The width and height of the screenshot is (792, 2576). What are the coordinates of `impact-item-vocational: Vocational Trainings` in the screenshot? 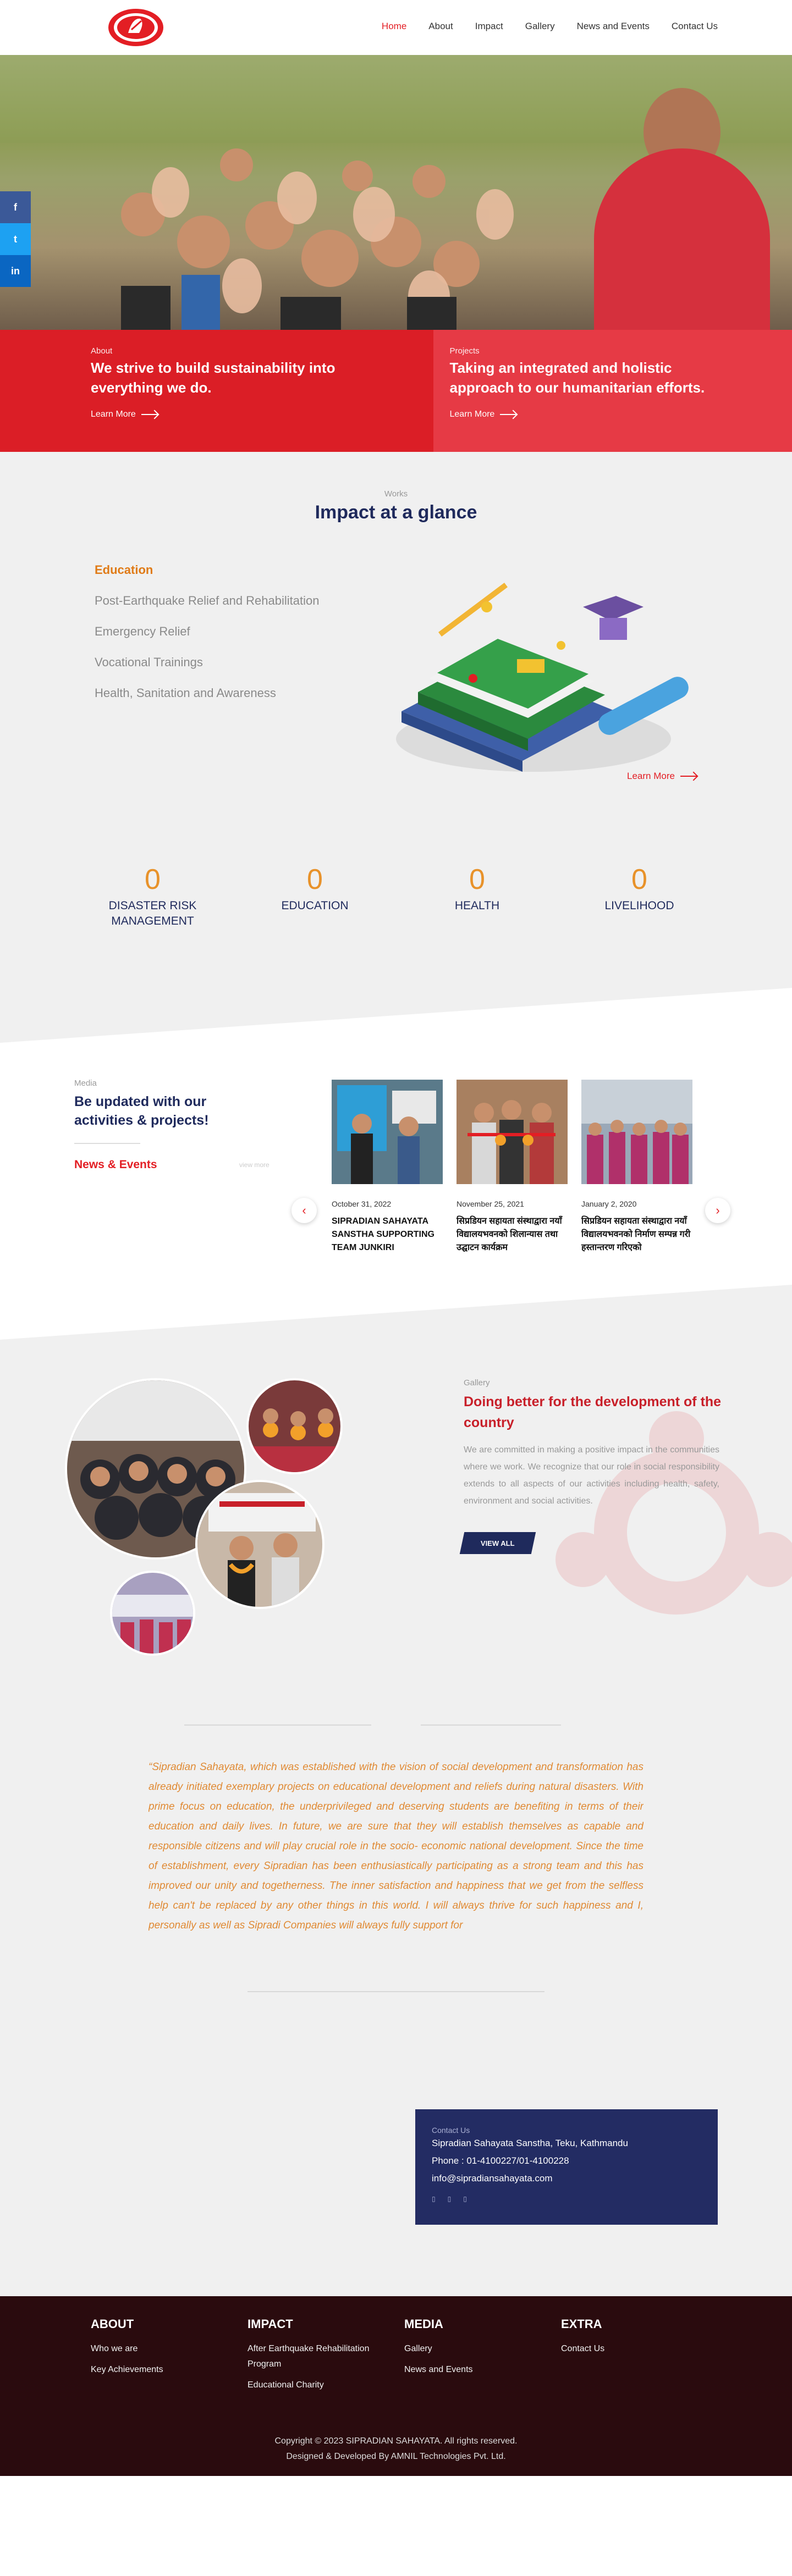 It's located at (207, 662).